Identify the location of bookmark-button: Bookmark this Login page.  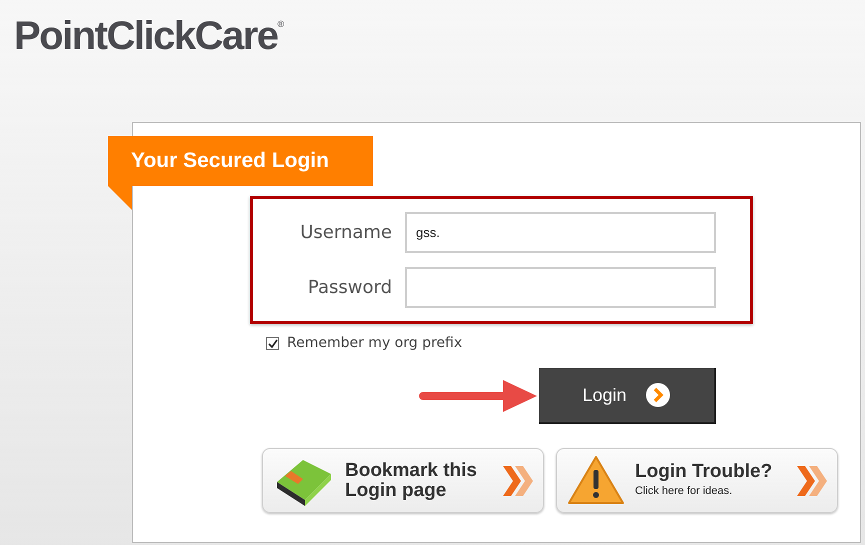
(403, 480).